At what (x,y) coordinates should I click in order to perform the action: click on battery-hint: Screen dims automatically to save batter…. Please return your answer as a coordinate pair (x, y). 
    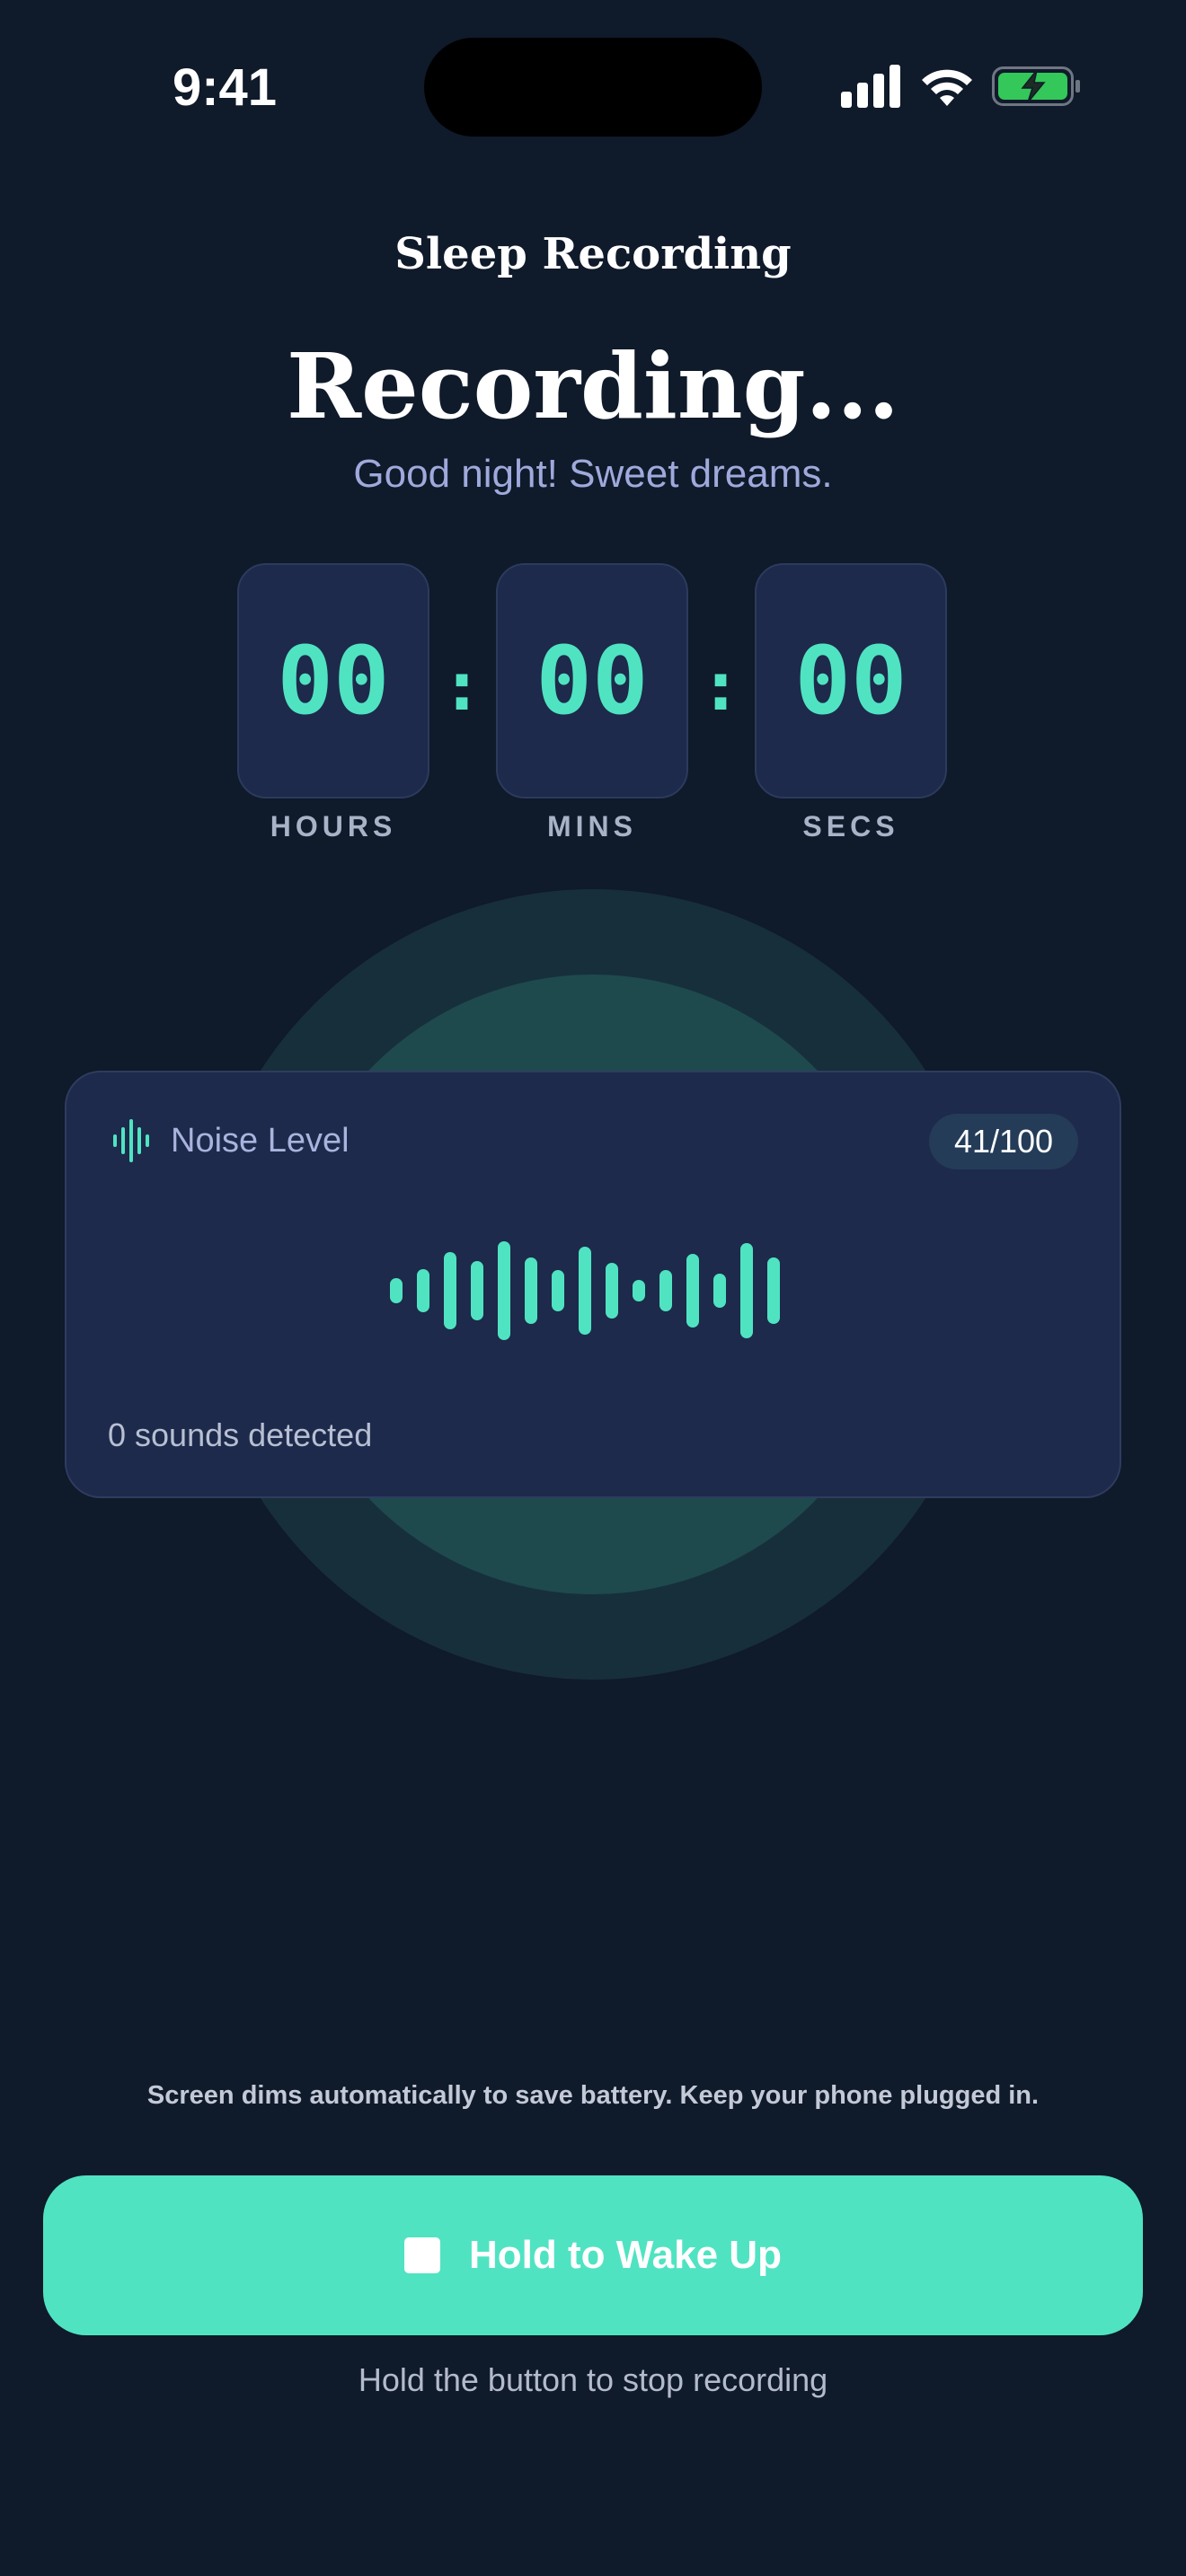
    Looking at the image, I should click on (593, 2095).